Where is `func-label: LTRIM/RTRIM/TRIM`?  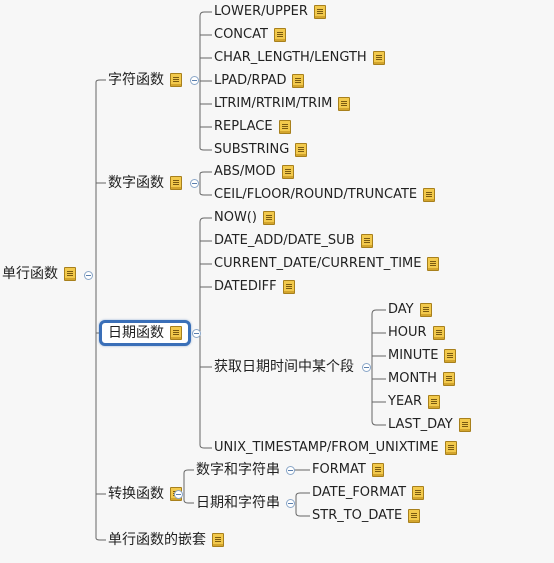 func-label: LTRIM/RTRIM/TRIM is located at coordinates (273, 103).